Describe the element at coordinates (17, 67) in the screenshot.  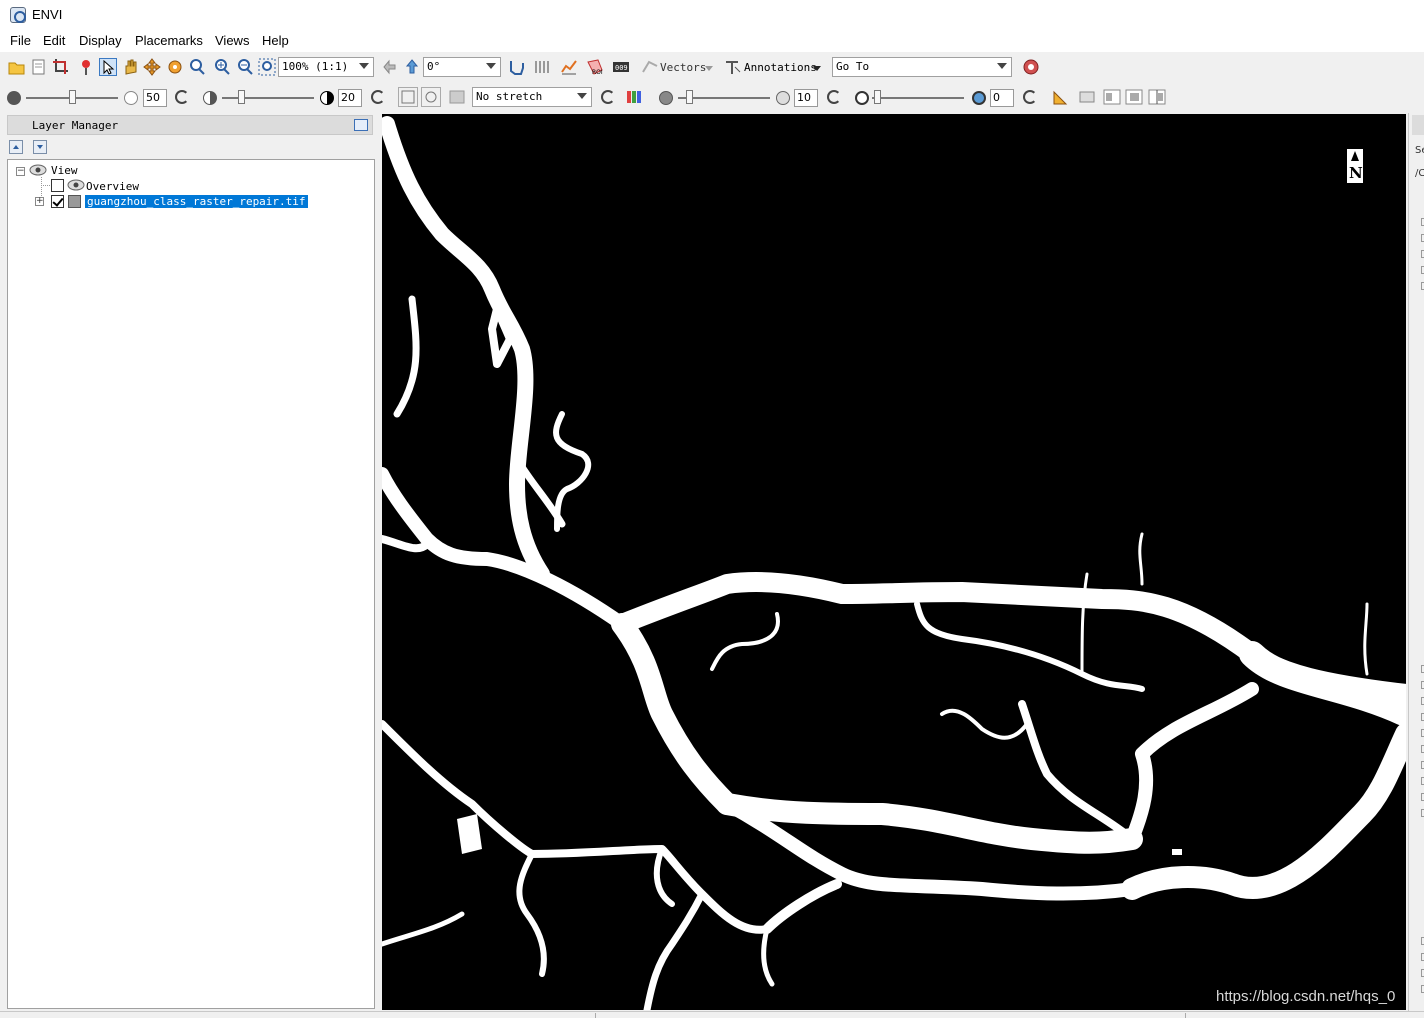
I see `open-folder-icon` at that location.